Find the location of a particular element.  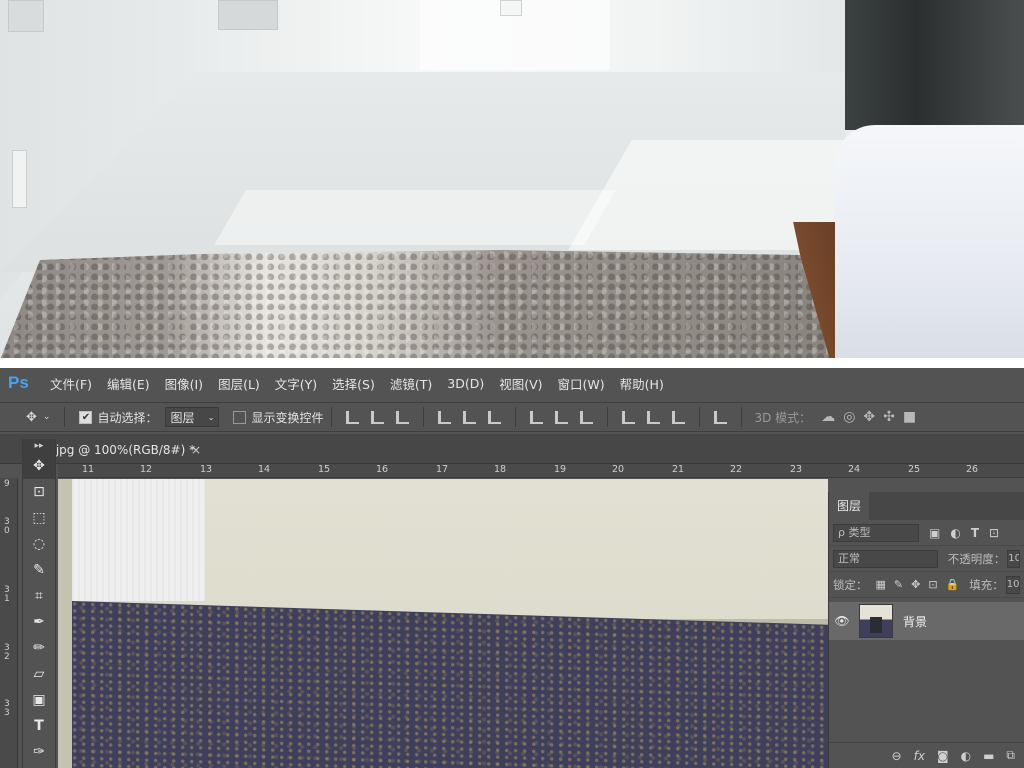

crop-tool-icon: ⌗ is located at coordinates (39, 596).